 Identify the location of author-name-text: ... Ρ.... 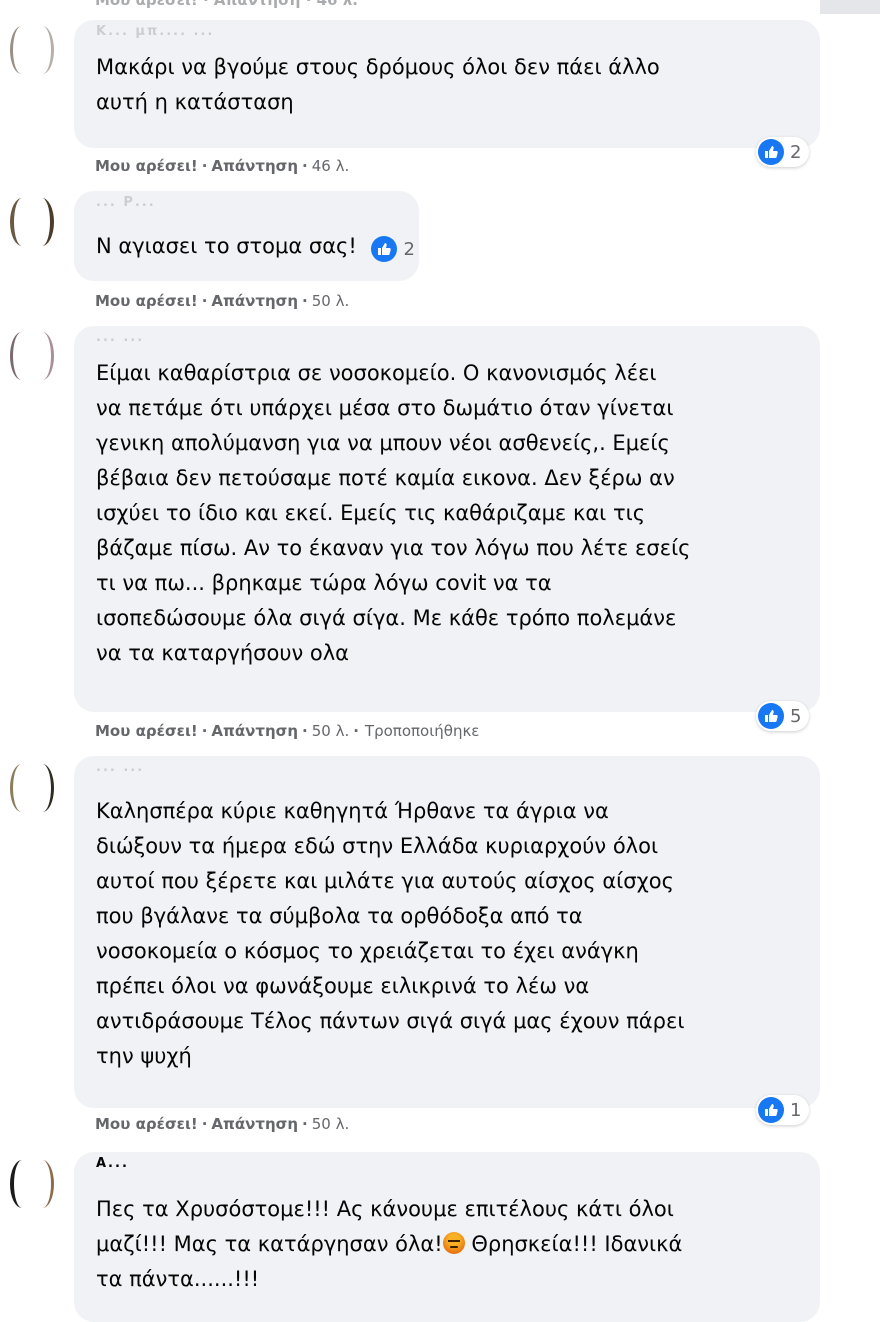
(126, 202).